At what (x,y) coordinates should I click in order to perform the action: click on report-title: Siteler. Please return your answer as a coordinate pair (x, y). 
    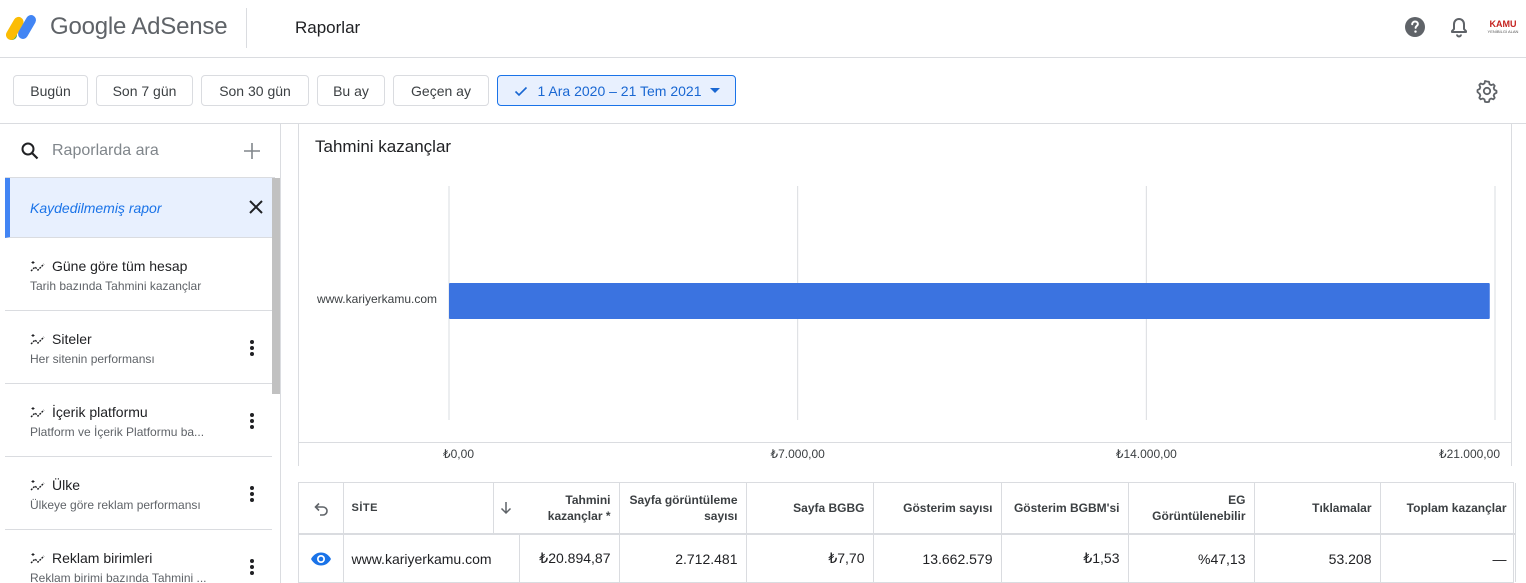
    Looking at the image, I should click on (61, 339).